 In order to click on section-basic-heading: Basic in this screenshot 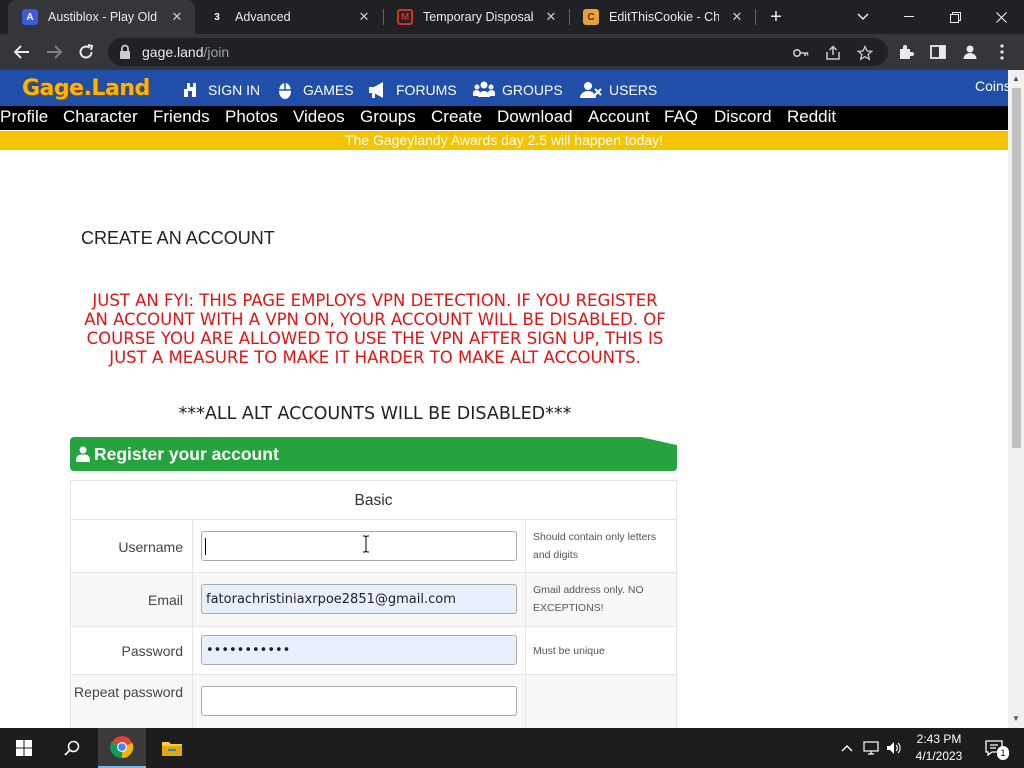, I will do `click(373, 500)`.